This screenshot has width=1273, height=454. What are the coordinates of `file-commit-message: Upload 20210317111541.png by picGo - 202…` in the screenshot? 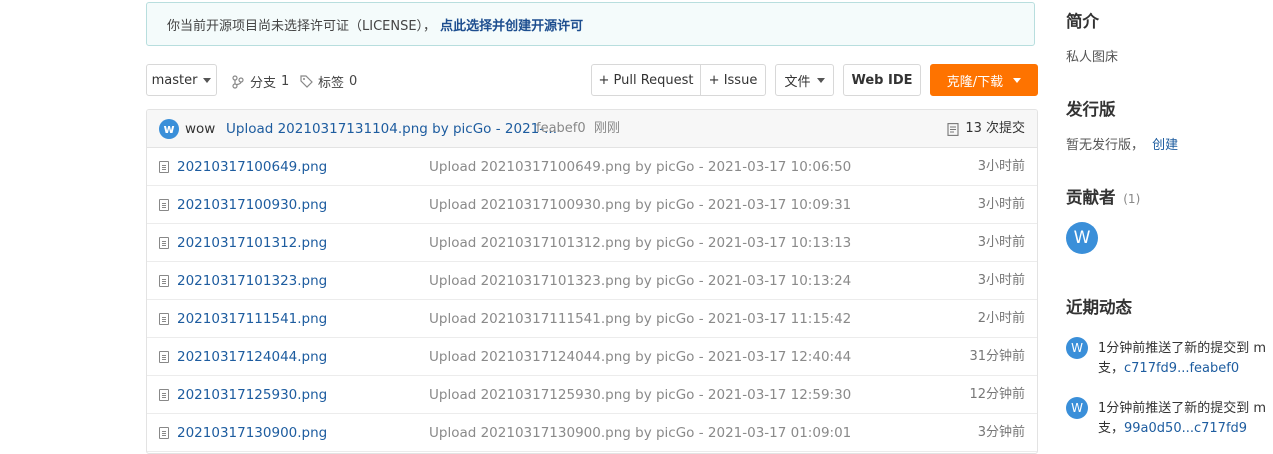 It's located at (640, 319).